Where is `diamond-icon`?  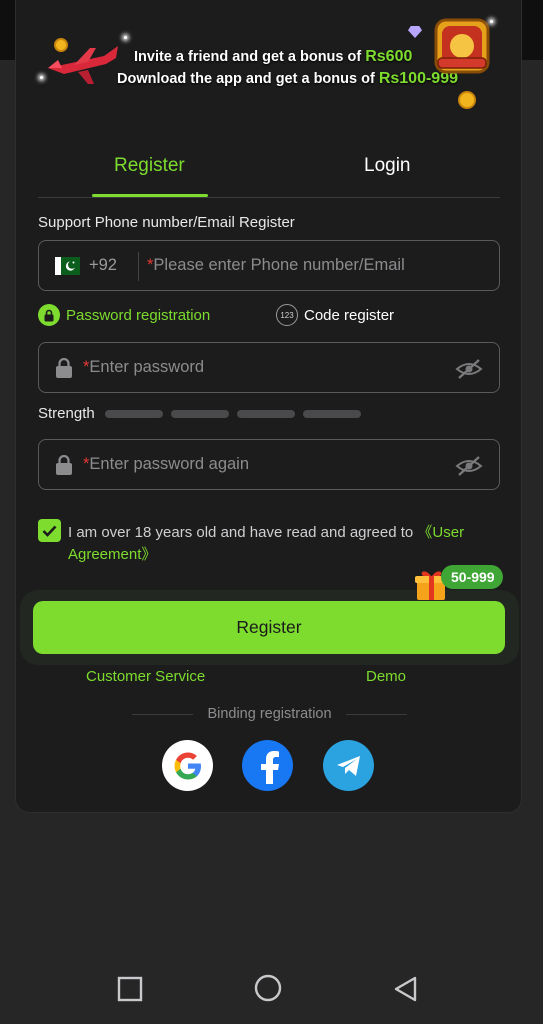
diamond-icon is located at coordinates (415, 32).